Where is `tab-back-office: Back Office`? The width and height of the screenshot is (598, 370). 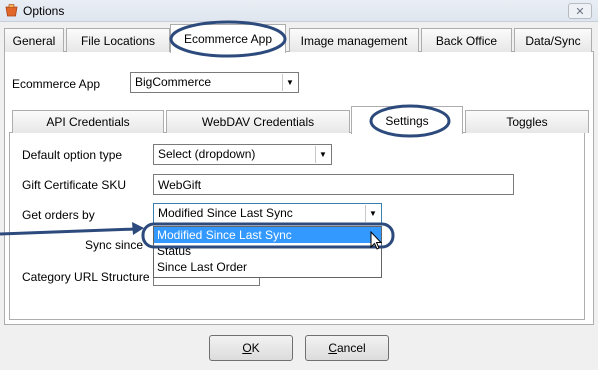
tab-back-office: Back Office is located at coordinates (466, 40).